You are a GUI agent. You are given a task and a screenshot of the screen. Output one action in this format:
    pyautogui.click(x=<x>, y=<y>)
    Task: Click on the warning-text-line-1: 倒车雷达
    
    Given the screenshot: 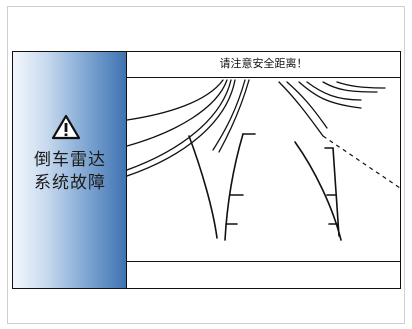 What is the action you would take?
    pyautogui.click(x=70, y=160)
    